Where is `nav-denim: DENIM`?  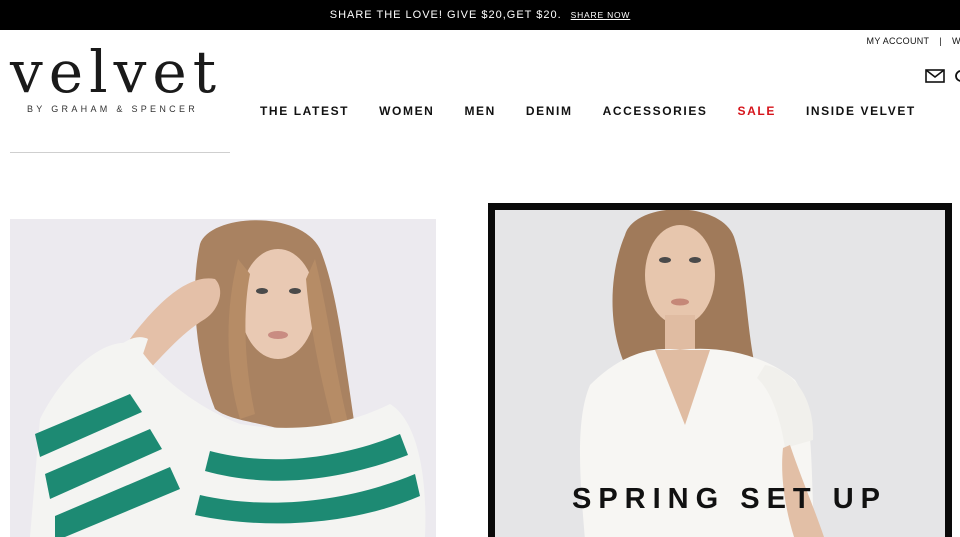
nav-denim: DENIM is located at coordinates (549, 111).